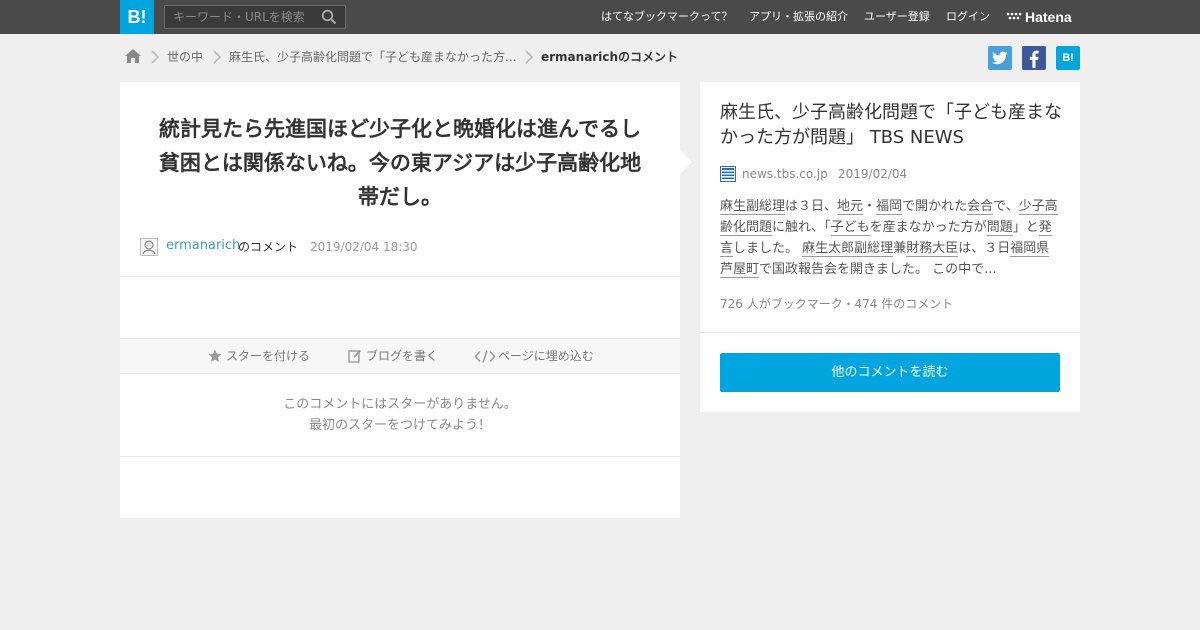 Image resolution: width=1200 pixels, height=630 pixels. What do you see at coordinates (364, 247) in the screenshot?
I see `comment-date: 2019/02/04 18:30` at bounding box center [364, 247].